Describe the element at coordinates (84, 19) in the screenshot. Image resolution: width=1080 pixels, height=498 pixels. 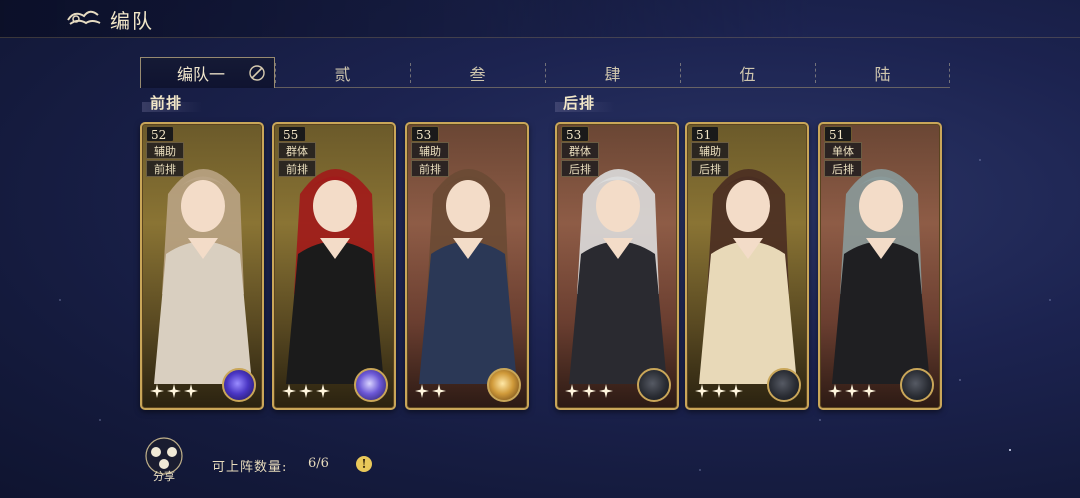
I see `cloud-back-icon` at that location.